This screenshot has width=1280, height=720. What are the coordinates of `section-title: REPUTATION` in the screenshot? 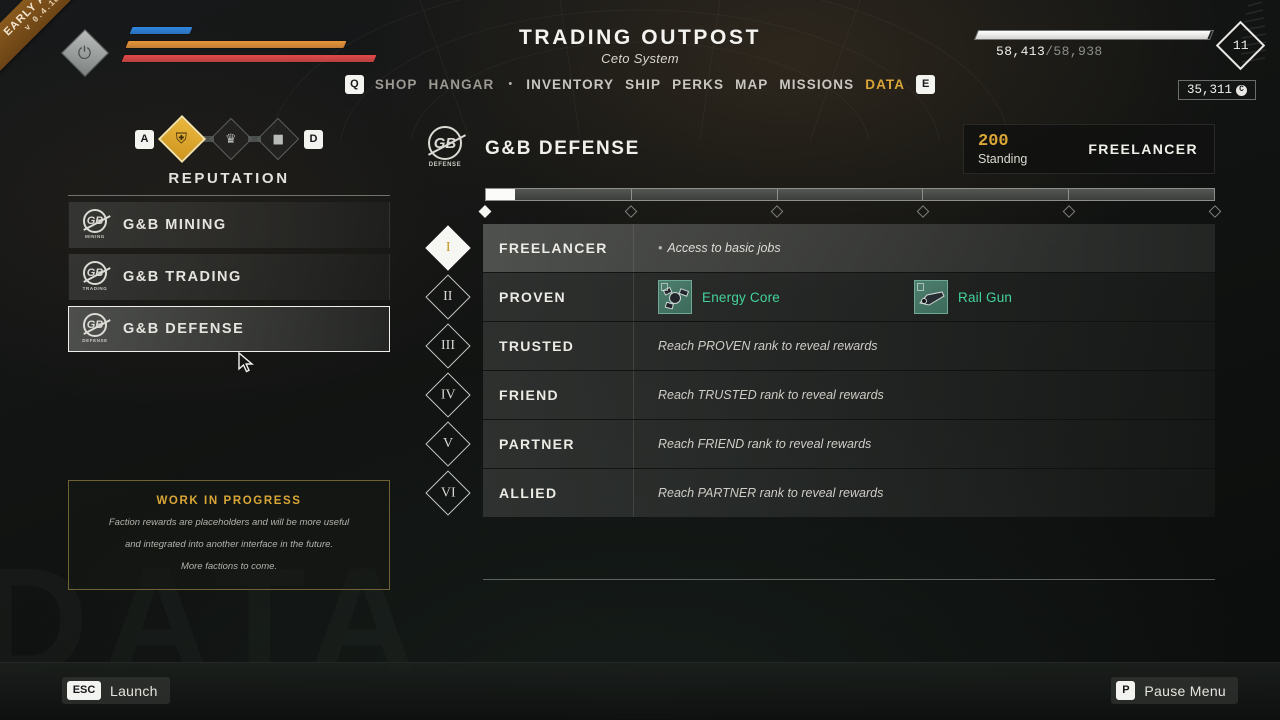 It's located at (229, 178).